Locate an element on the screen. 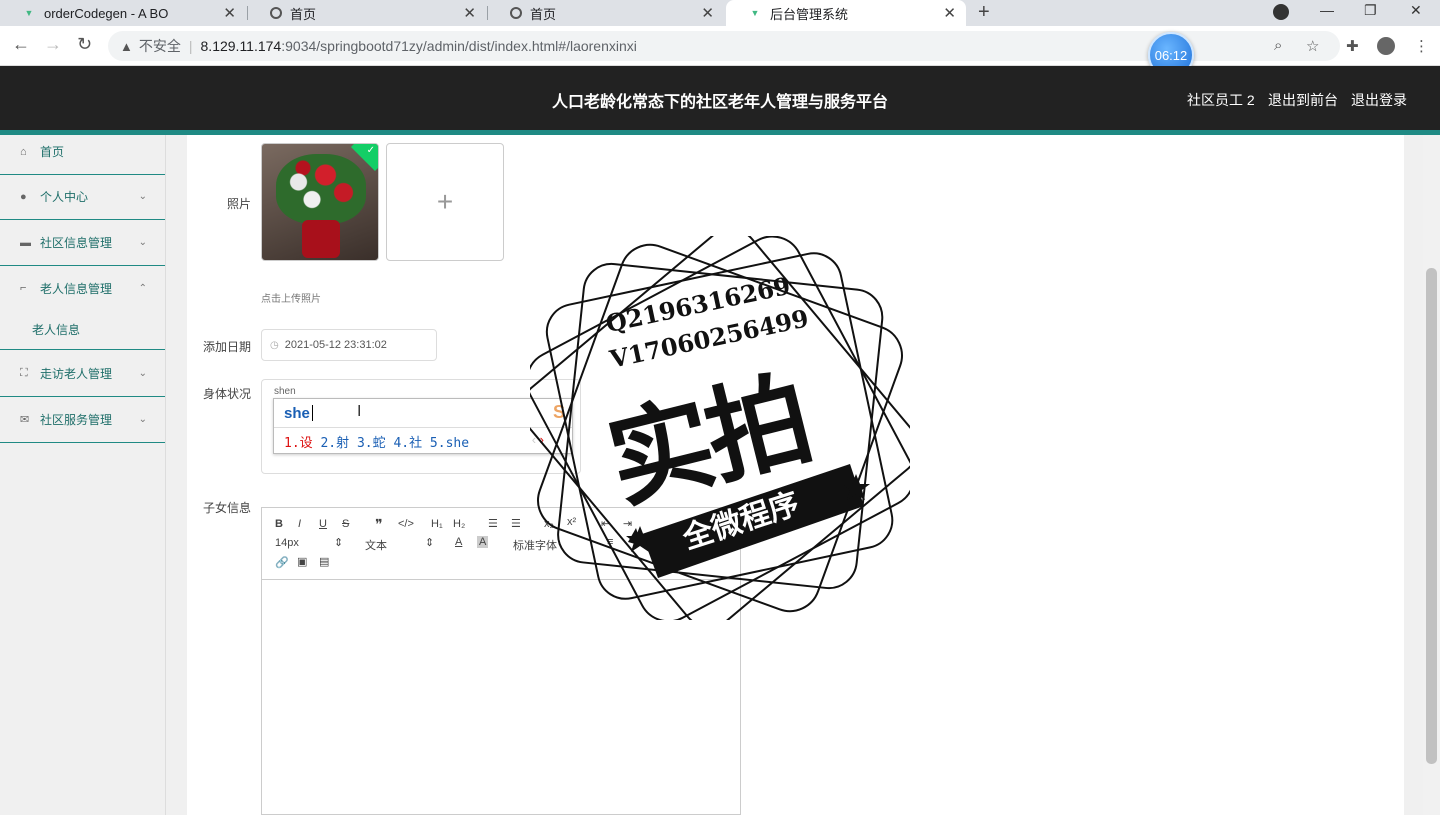  logout-link: 退出登录 is located at coordinates (1379, 100).